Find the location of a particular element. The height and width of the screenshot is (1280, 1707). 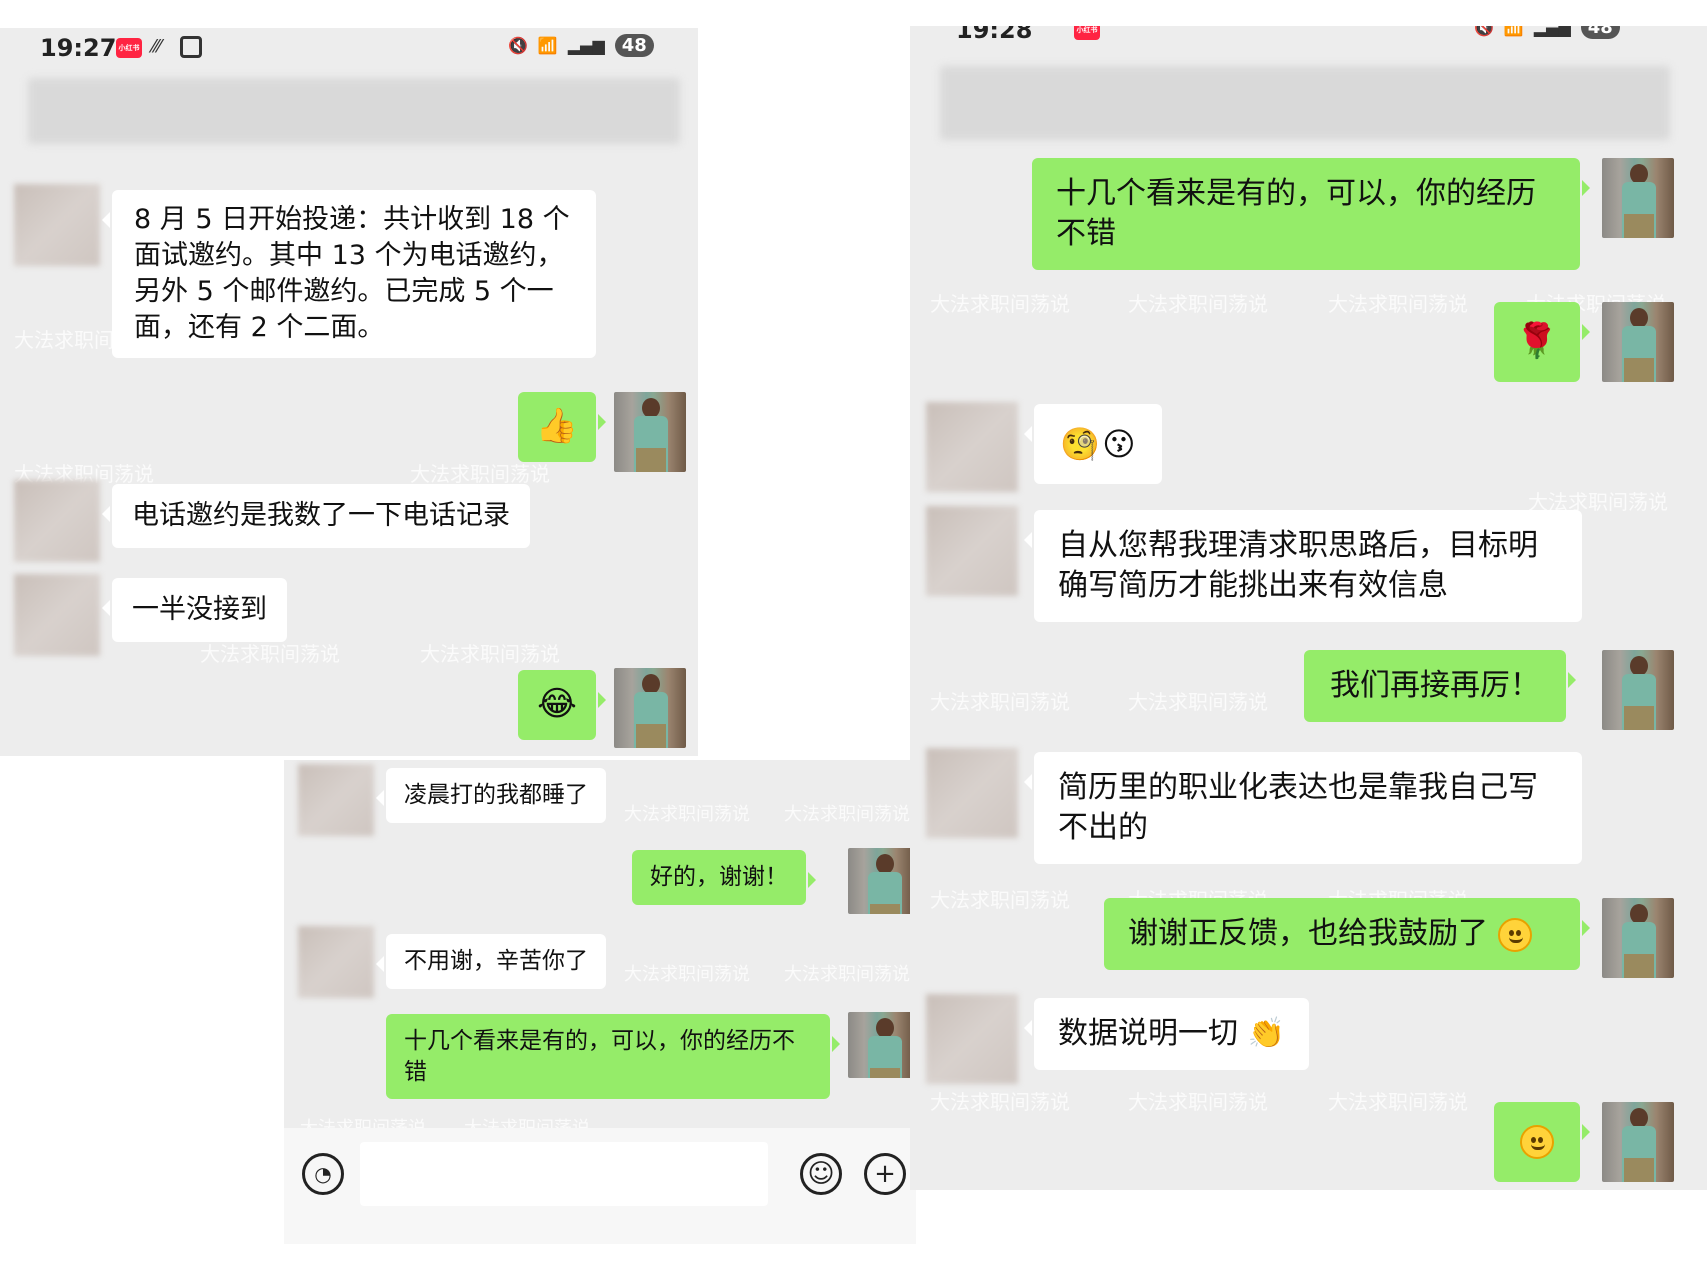

message-bubble-incoming: 自从您帮我理清求职思路后，目标明确写简历才能挑出来有效信息 is located at coordinates (1303, 566).